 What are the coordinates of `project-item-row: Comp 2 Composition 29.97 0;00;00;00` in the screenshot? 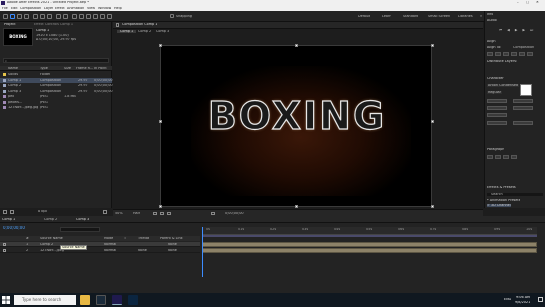 It's located at (56, 85).